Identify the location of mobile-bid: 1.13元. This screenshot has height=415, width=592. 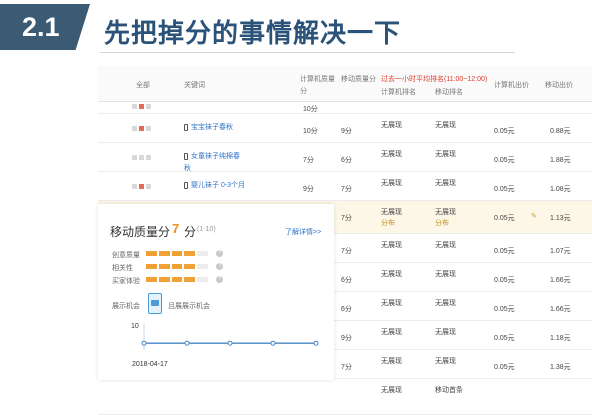
(560, 218).